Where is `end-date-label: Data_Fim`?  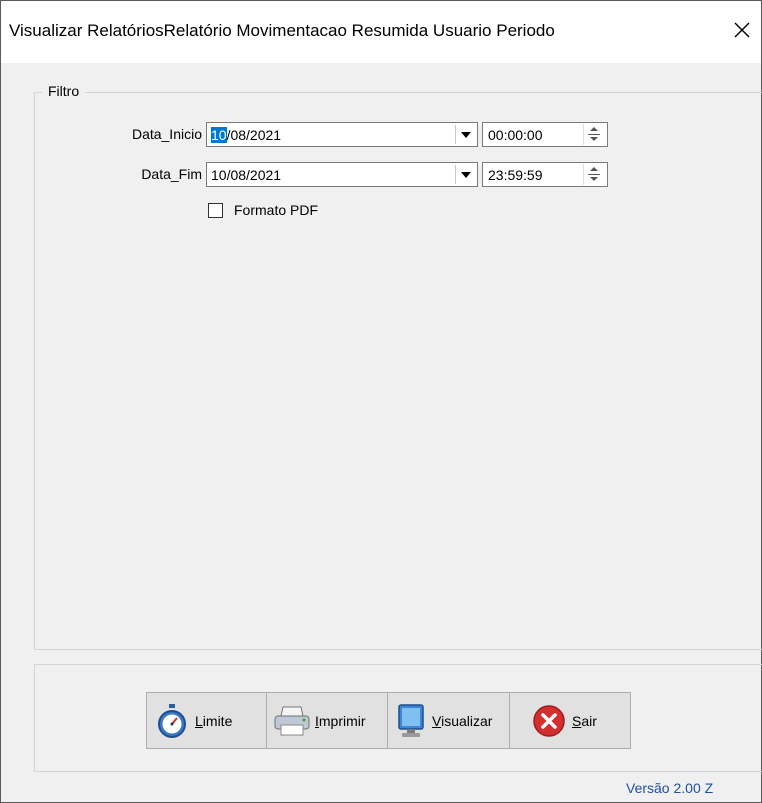 end-date-label: Data_Fim is located at coordinates (171, 174).